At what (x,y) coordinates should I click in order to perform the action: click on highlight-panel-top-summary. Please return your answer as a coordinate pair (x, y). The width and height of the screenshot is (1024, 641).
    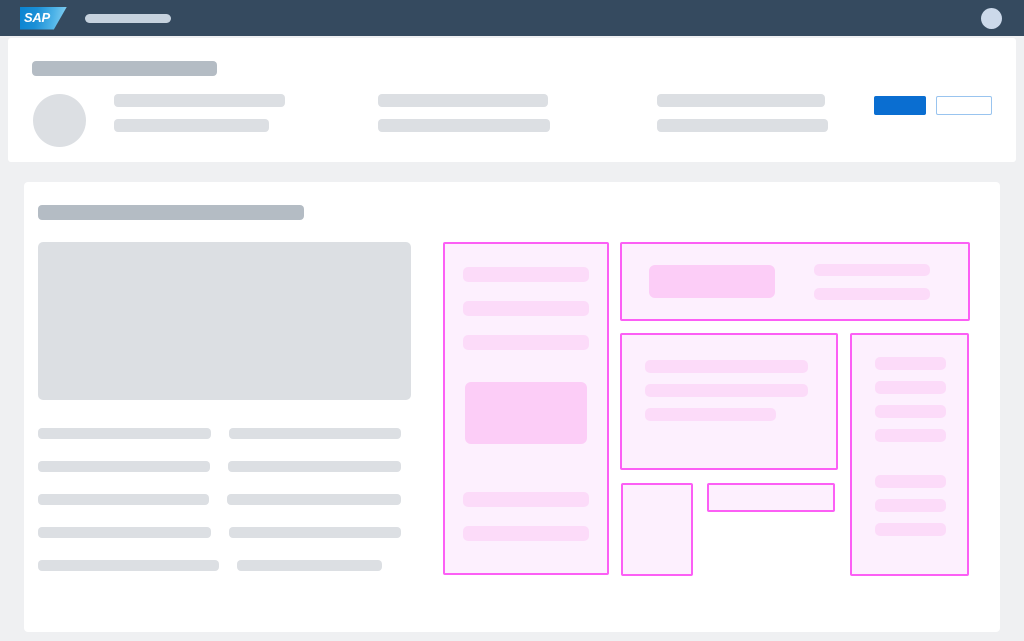
    Looking at the image, I should click on (795, 281).